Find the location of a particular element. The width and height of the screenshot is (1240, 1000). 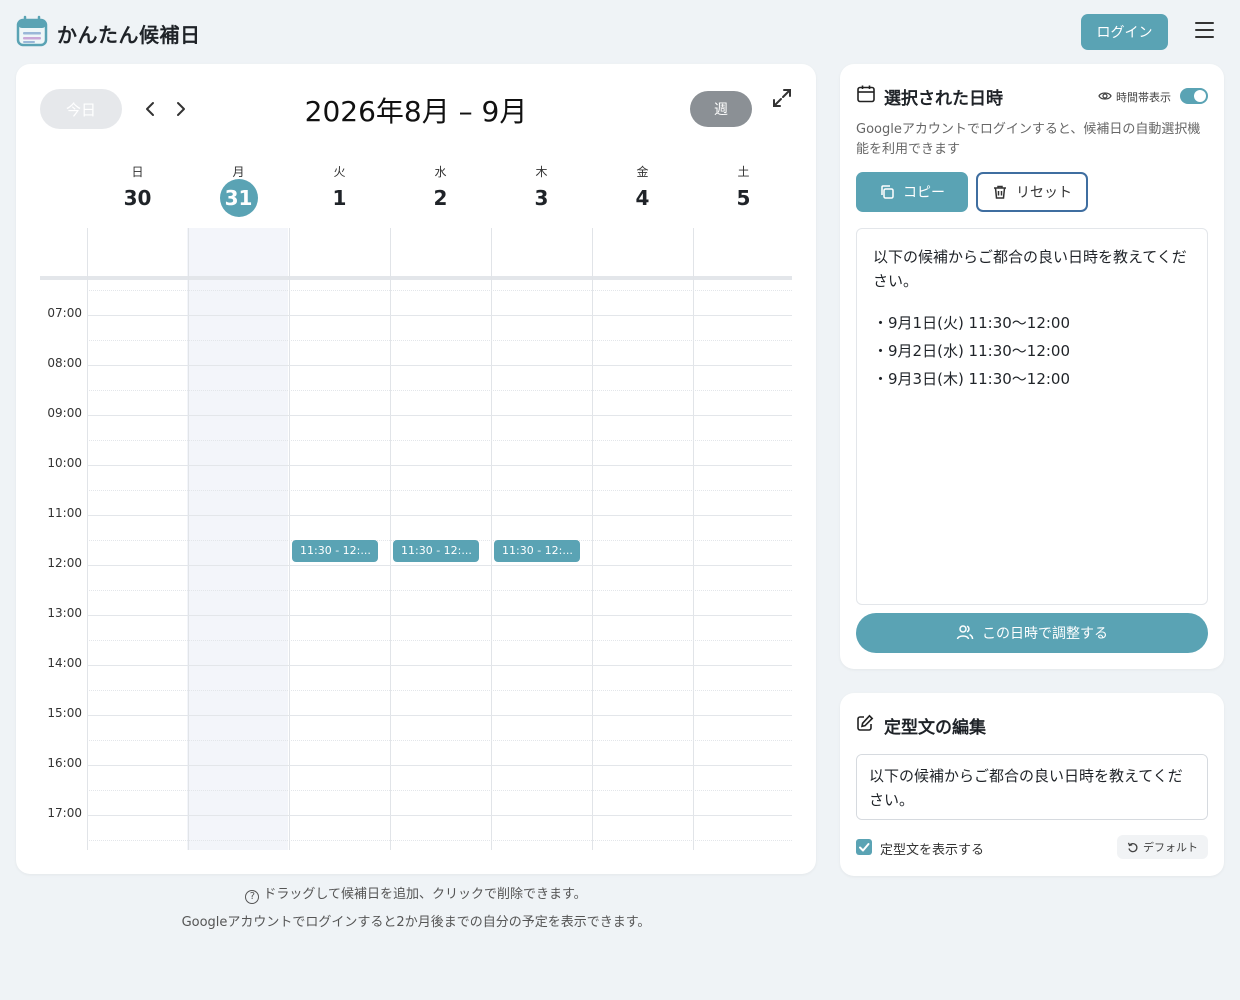

time-label: 14:00 is located at coordinates (64, 663).